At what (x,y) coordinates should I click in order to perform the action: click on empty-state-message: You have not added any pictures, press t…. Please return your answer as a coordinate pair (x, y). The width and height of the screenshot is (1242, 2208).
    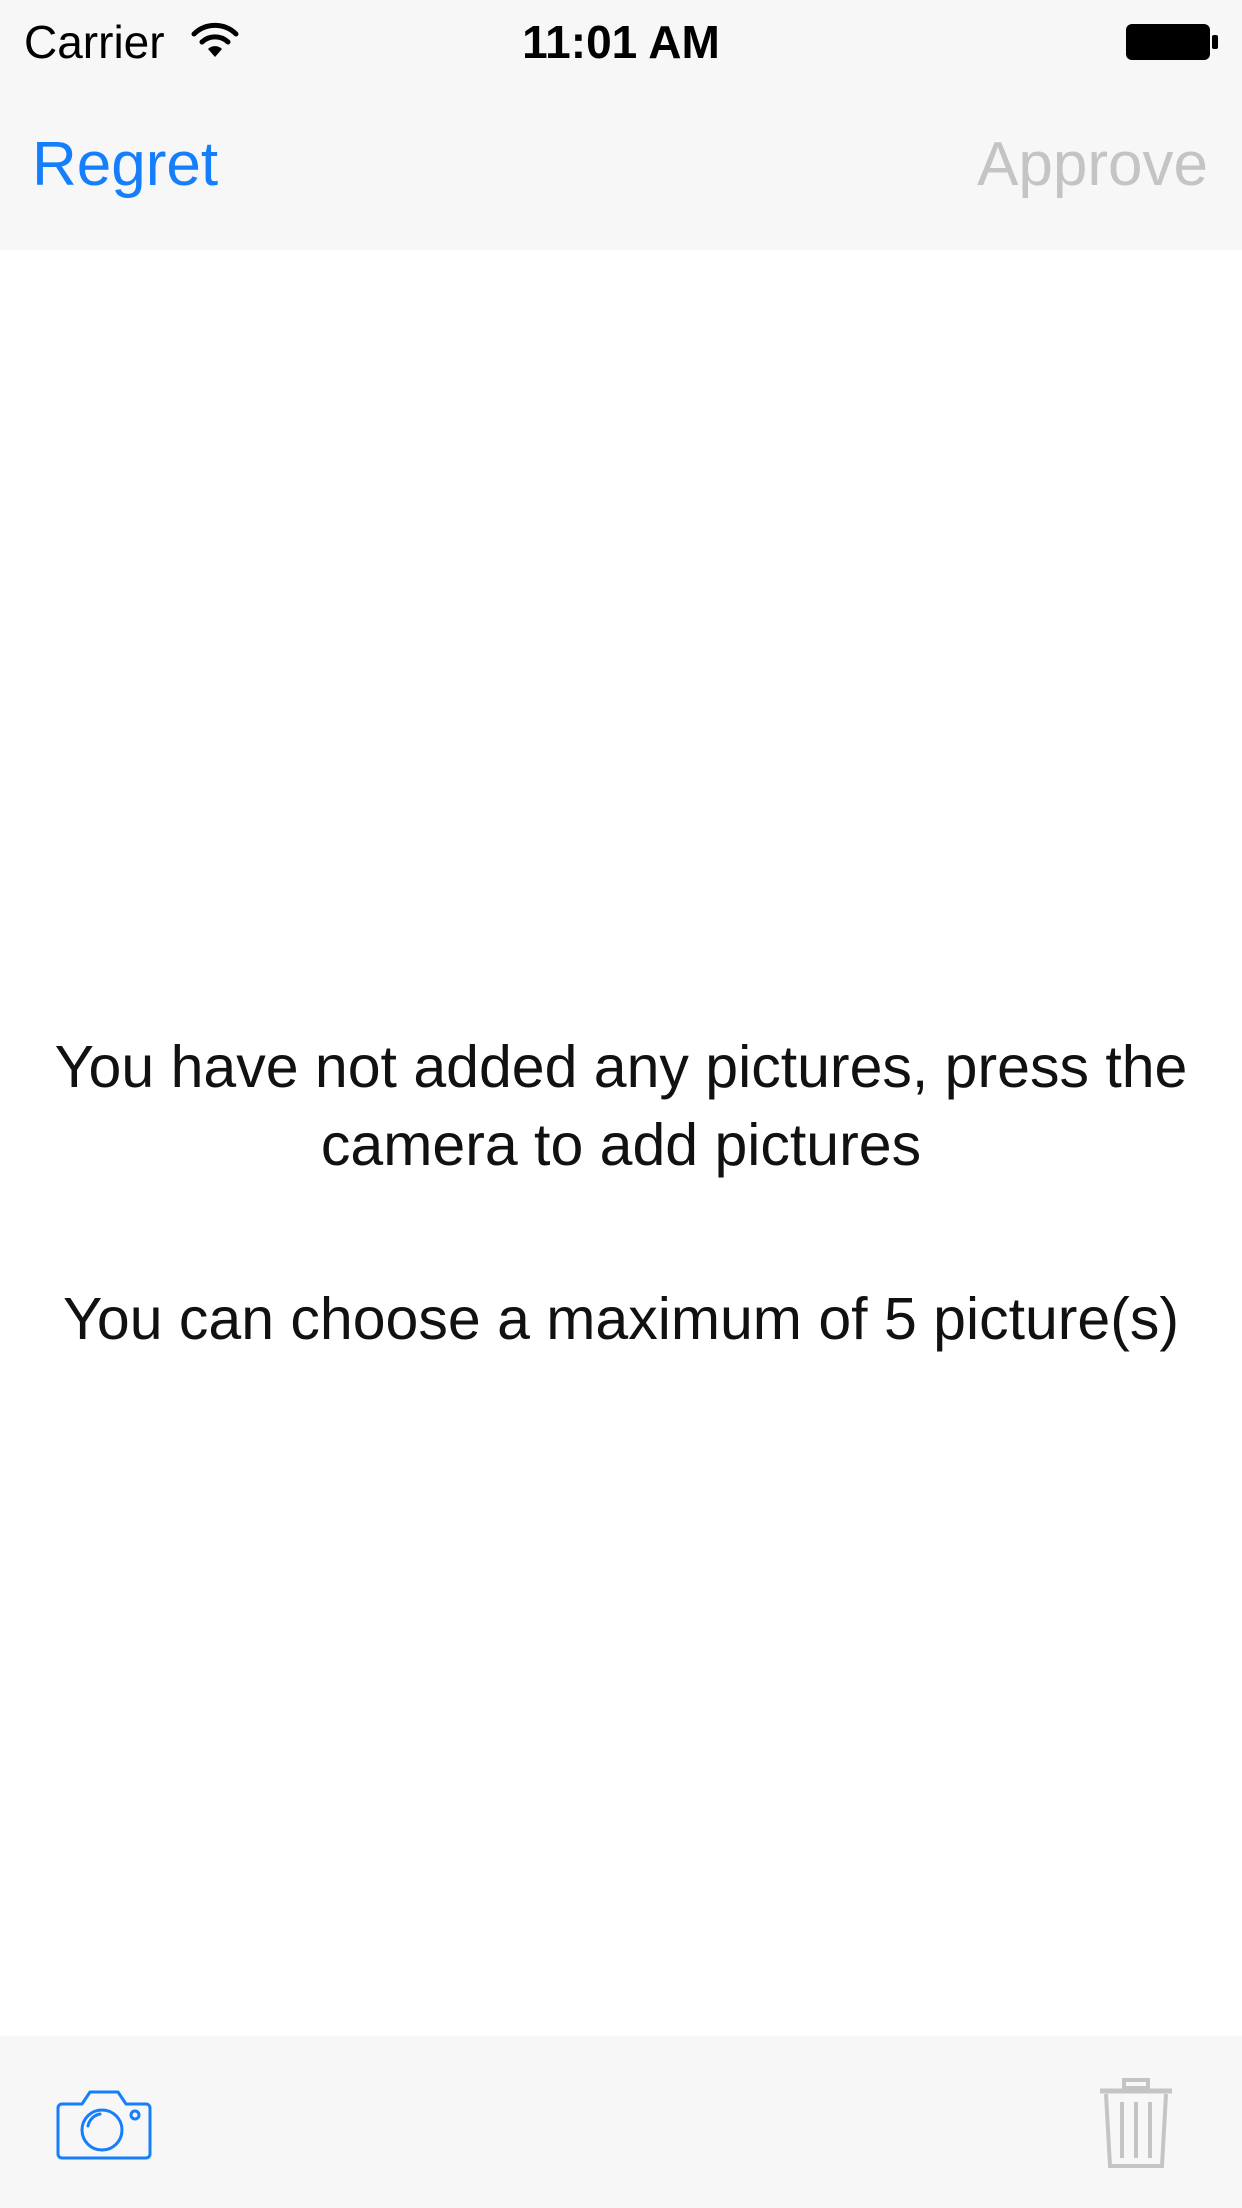
    Looking at the image, I should click on (621, 1106).